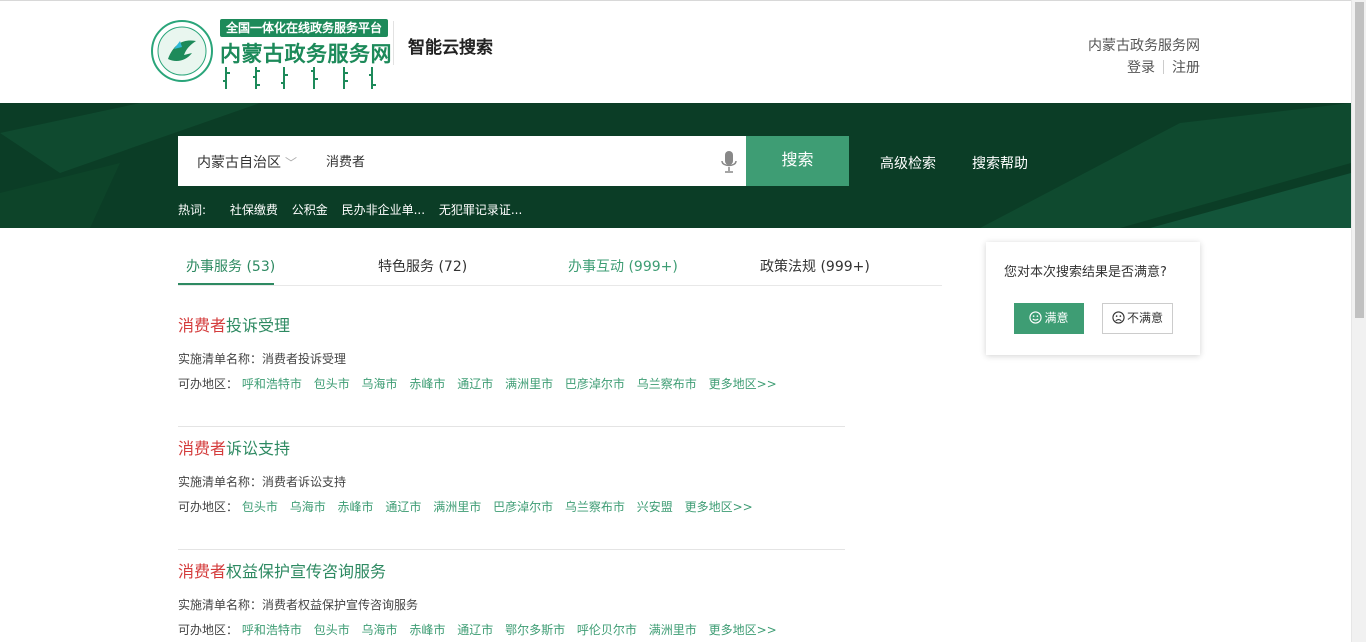 This screenshot has height=642, width=1366. What do you see at coordinates (310, 210) in the screenshot?
I see `hot-word: 公积金` at bounding box center [310, 210].